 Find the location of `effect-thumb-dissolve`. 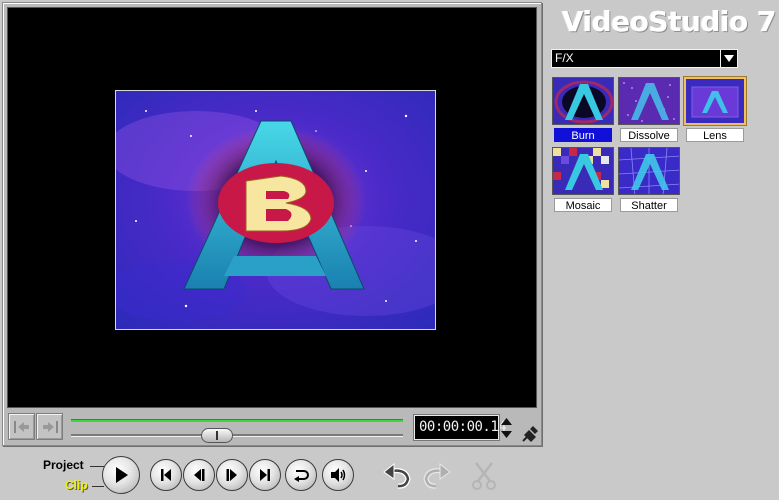

effect-thumb-dissolve is located at coordinates (649, 101).